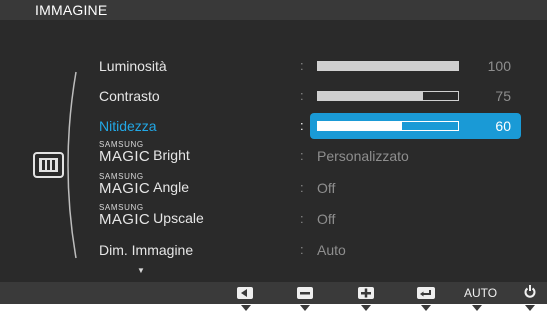 The image size is (547, 317). What do you see at coordinates (426, 308) in the screenshot?
I see `arrow-enter-button` at bounding box center [426, 308].